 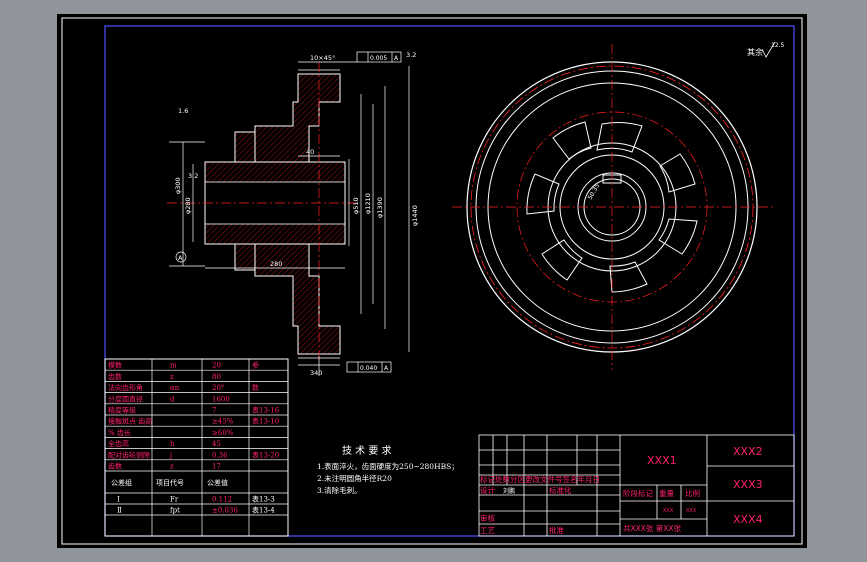 What do you see at coordinates (175, 511) in the screenshot?
I see `group-row-sym: fpt` at bounding box center [175, 511].